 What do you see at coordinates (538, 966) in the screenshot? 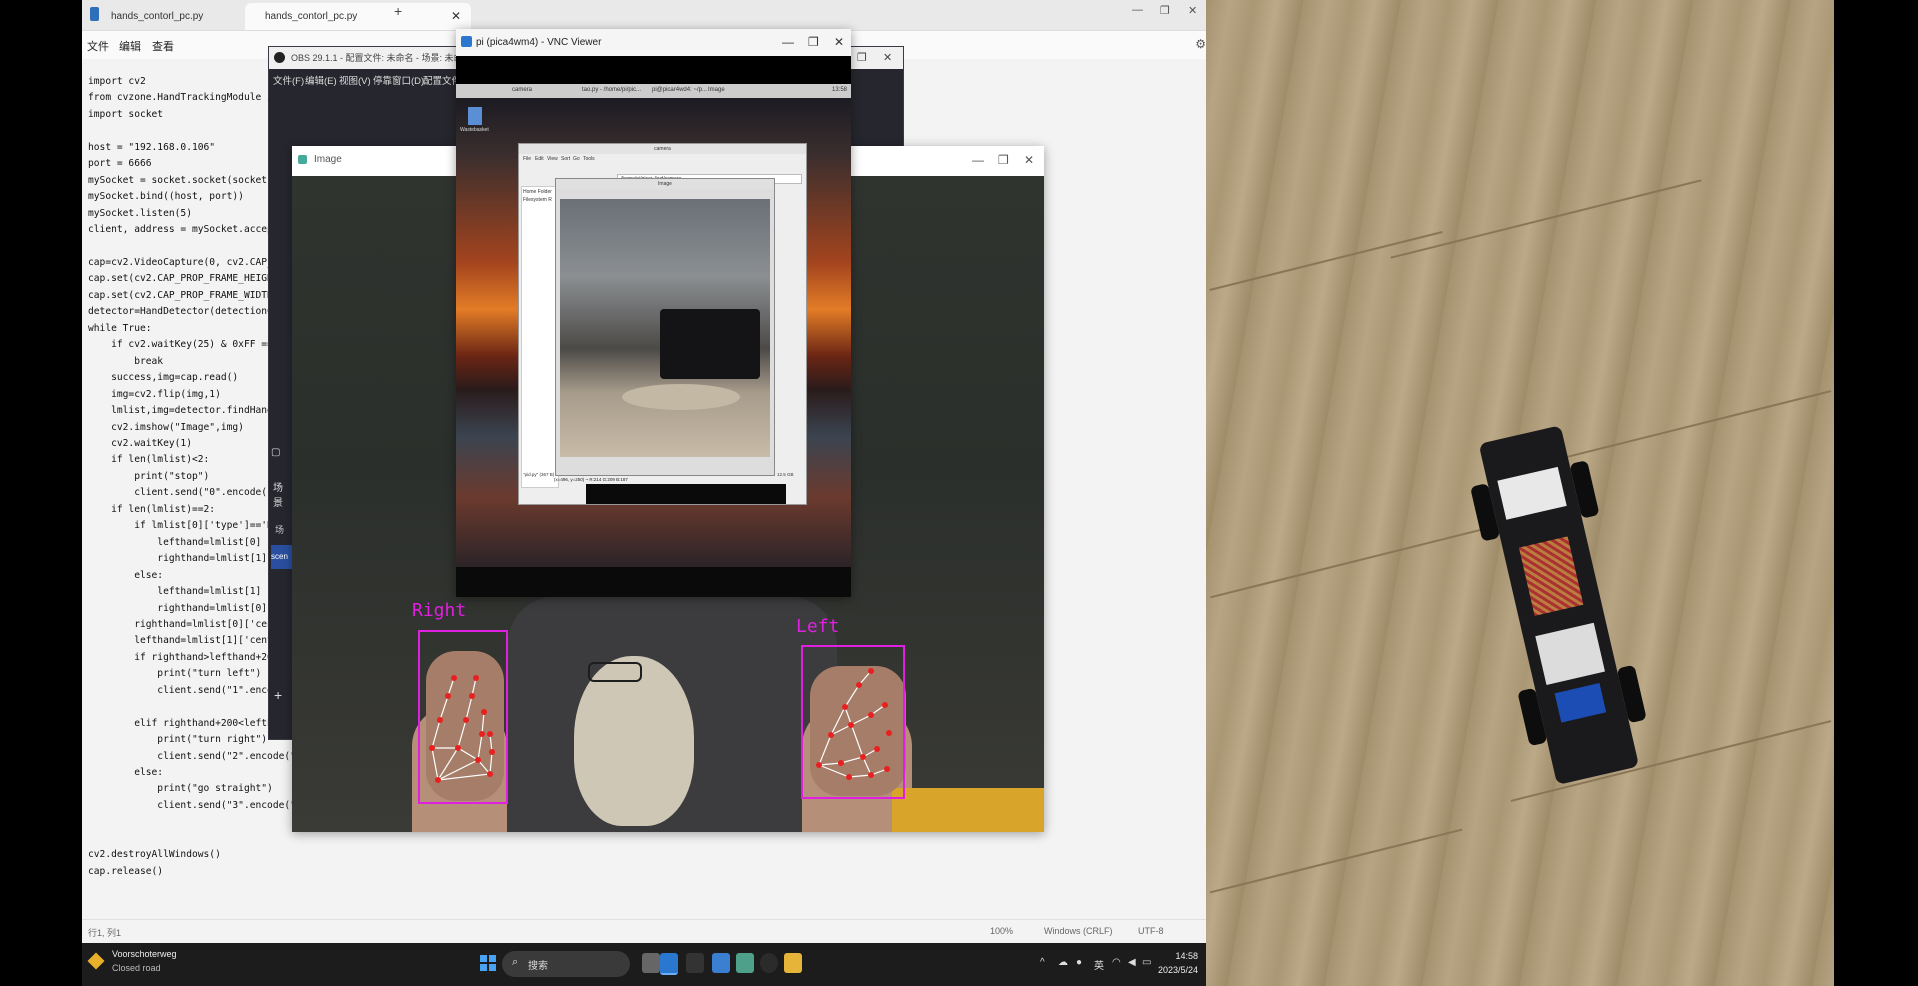
I see `search-label: 搜索` at bounding box center [538, 966].